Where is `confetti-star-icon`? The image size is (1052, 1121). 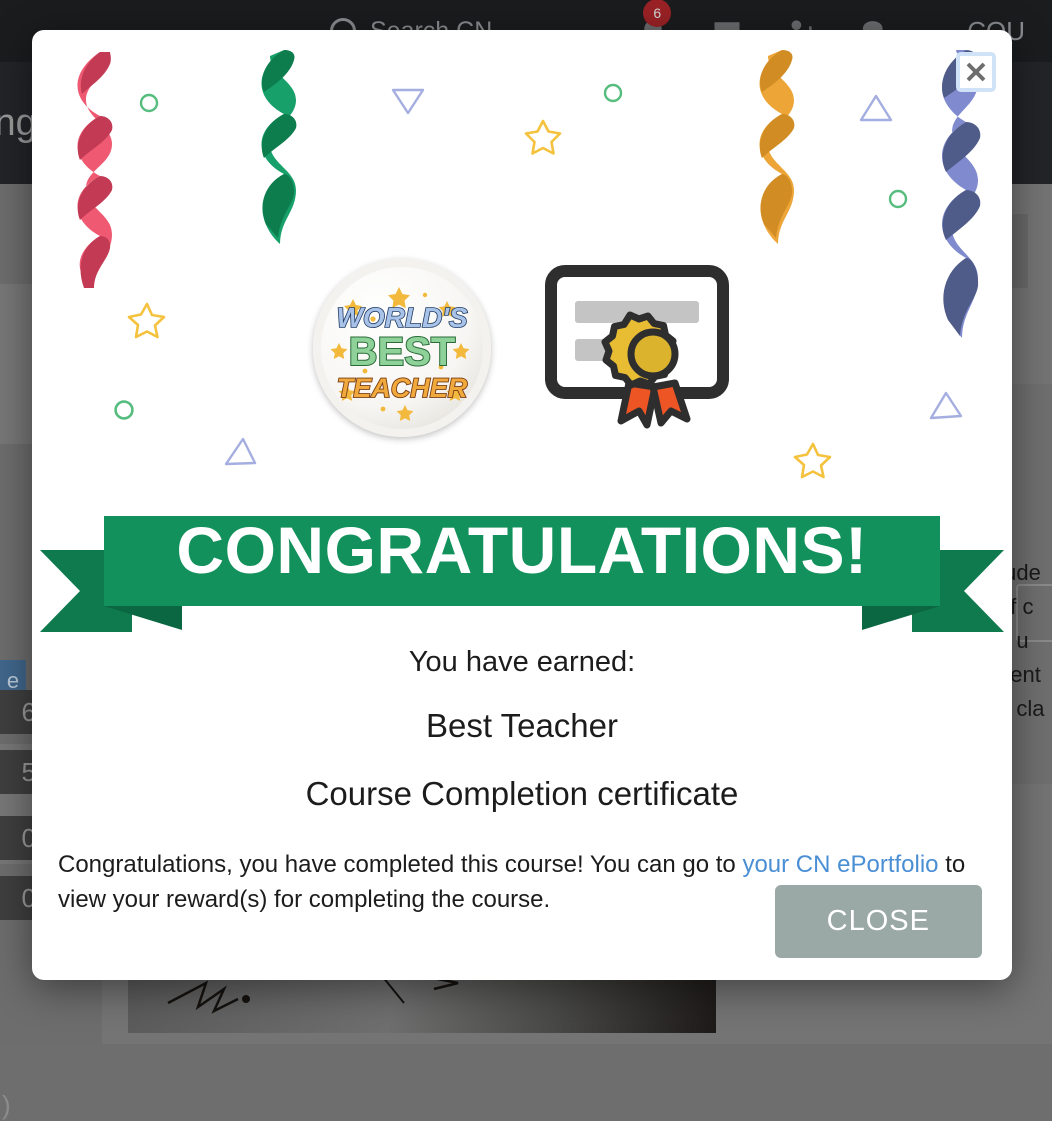 confetti-star-icon is located at coordinates (543, 137).